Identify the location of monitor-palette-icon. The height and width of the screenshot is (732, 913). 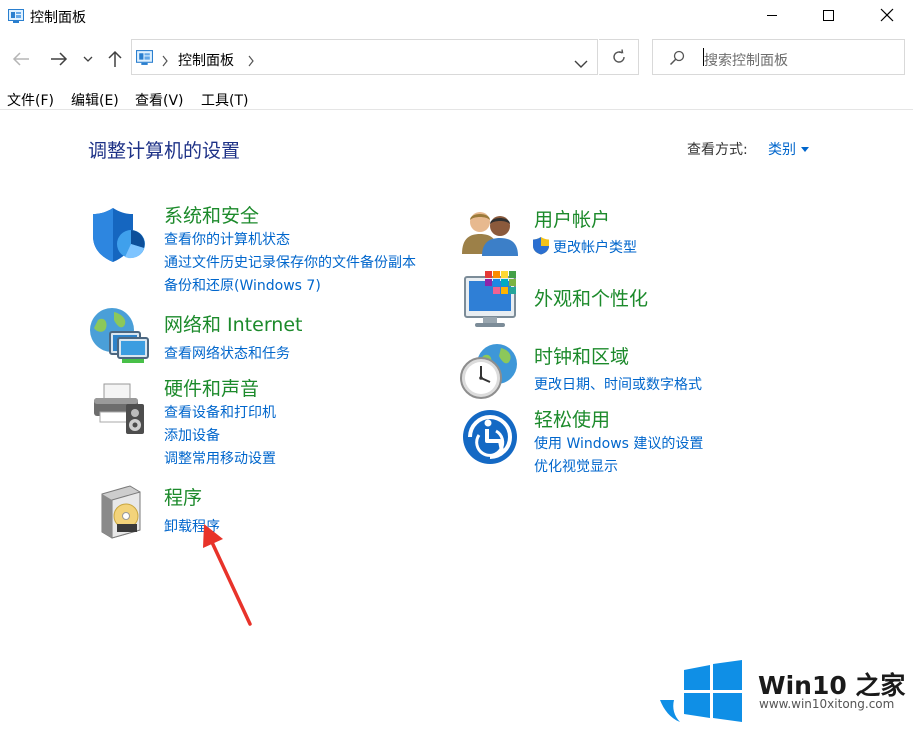
(492, 302).